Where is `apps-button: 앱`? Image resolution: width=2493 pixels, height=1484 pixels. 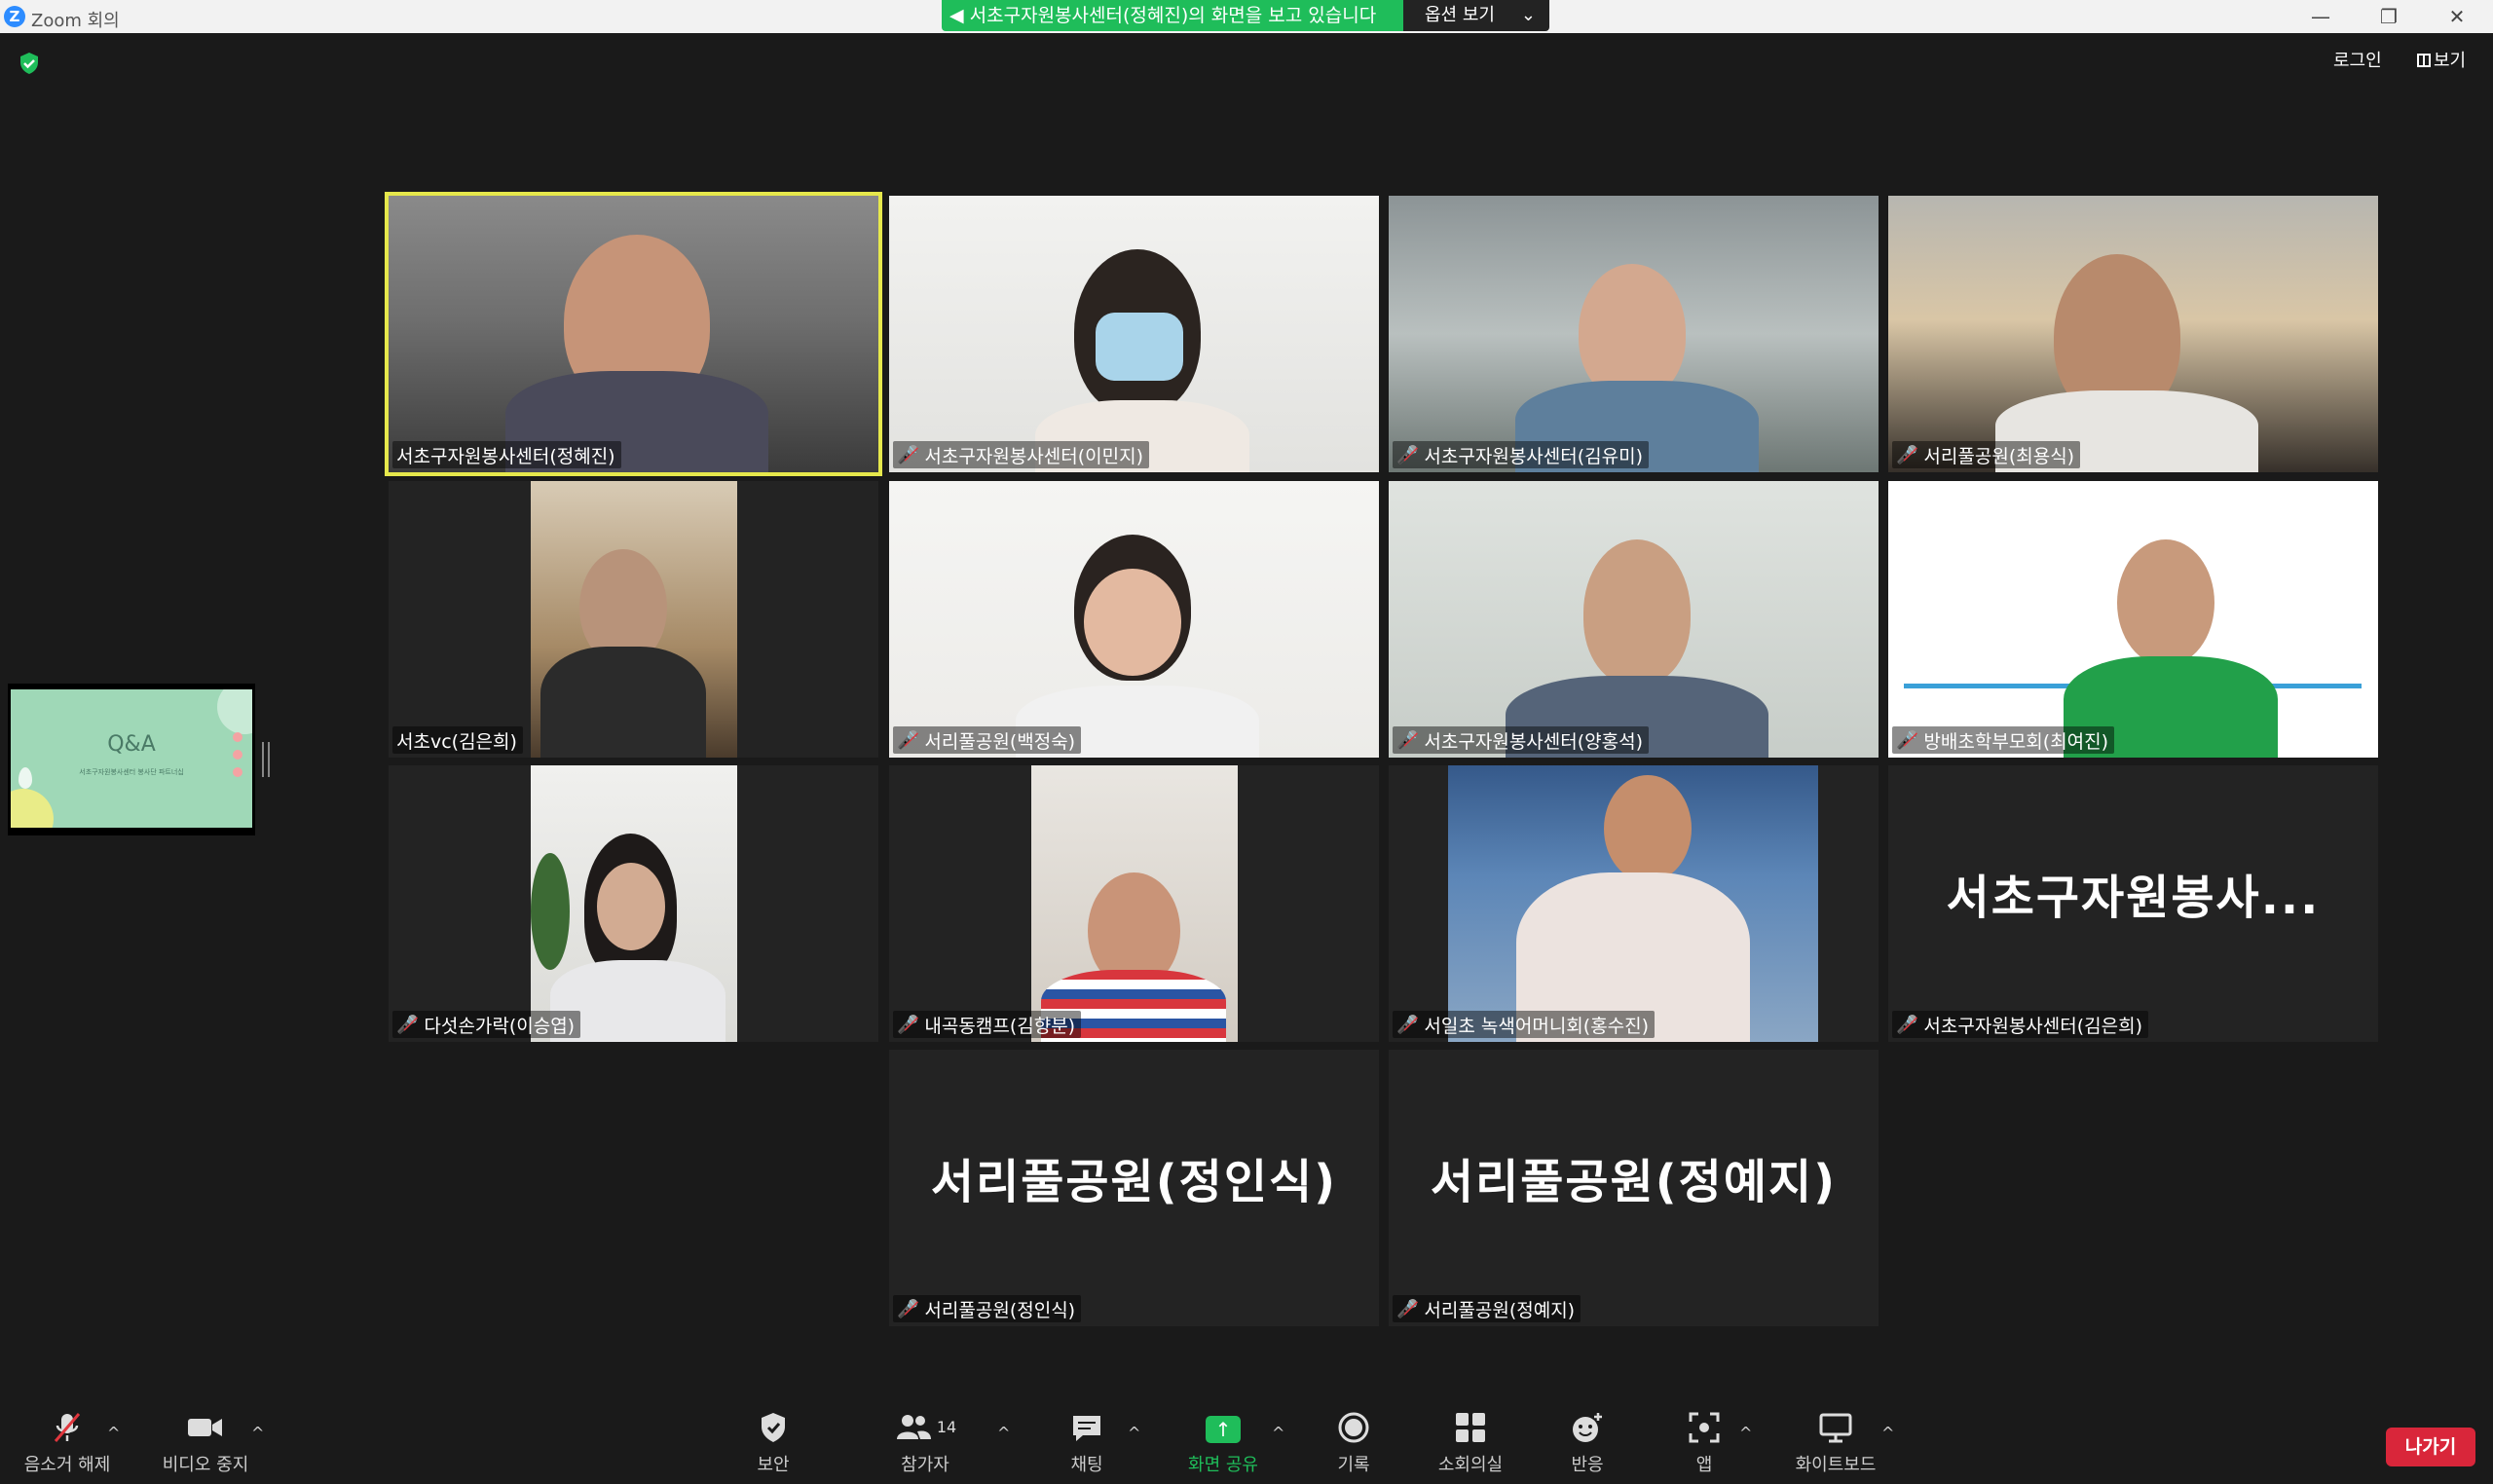
apps-button: 앱 is located at coordinates (1704, 1443).